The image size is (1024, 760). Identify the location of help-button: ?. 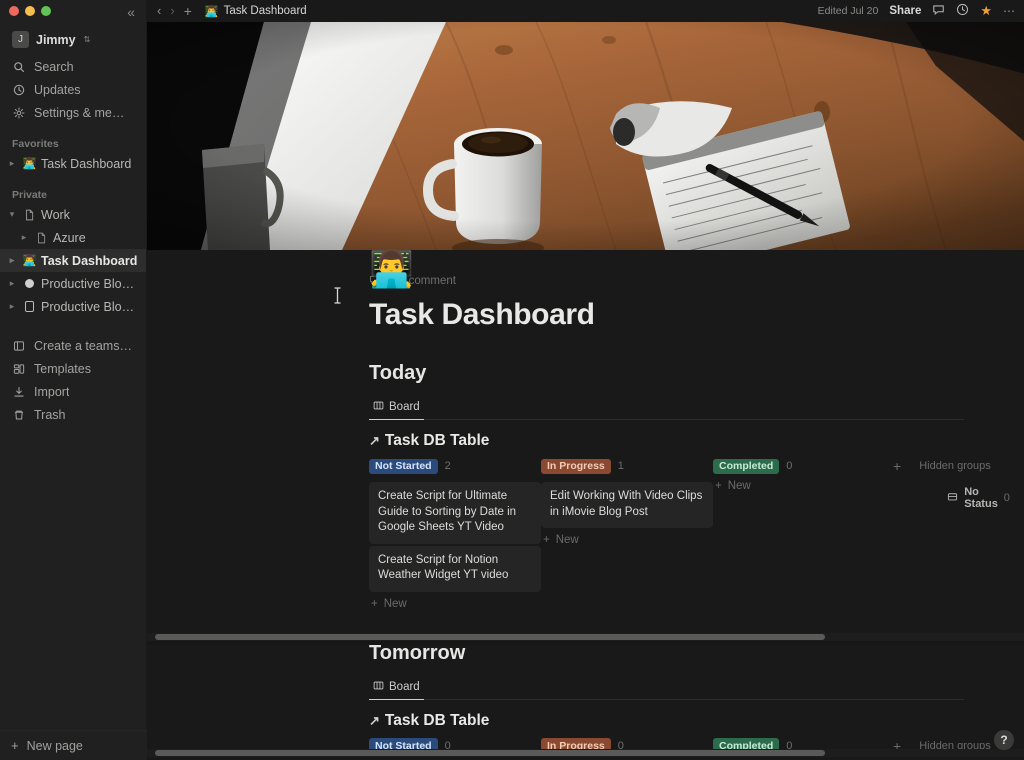
(1004, 740).